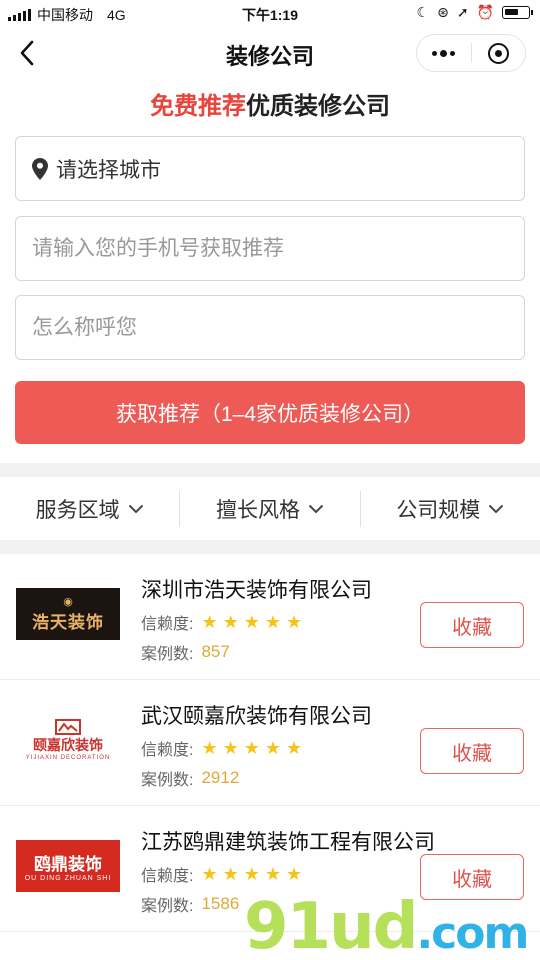 The width and height of the screenshot is (540, 960). I want to click on filter-label: 擅长风格, so click(257, 510).